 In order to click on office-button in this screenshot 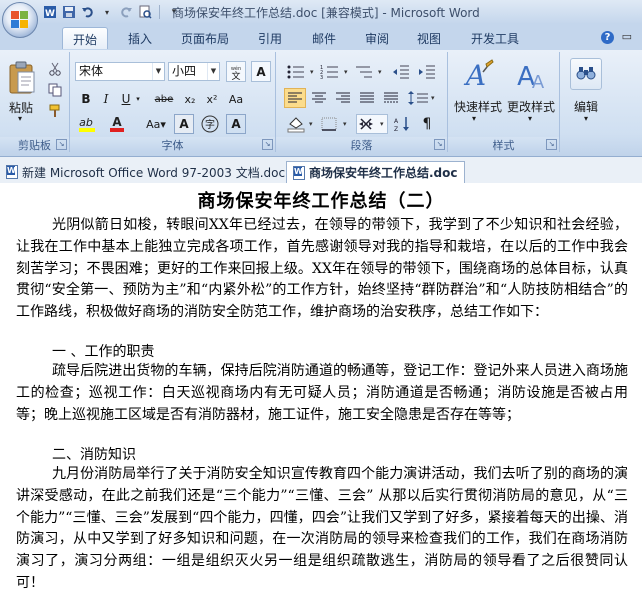, I will do `click(20, 20)`.